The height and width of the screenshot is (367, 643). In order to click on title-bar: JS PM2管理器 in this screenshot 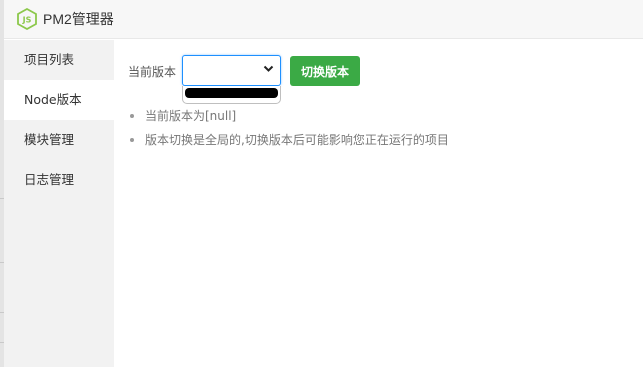, I will do `click(323, 19)`.